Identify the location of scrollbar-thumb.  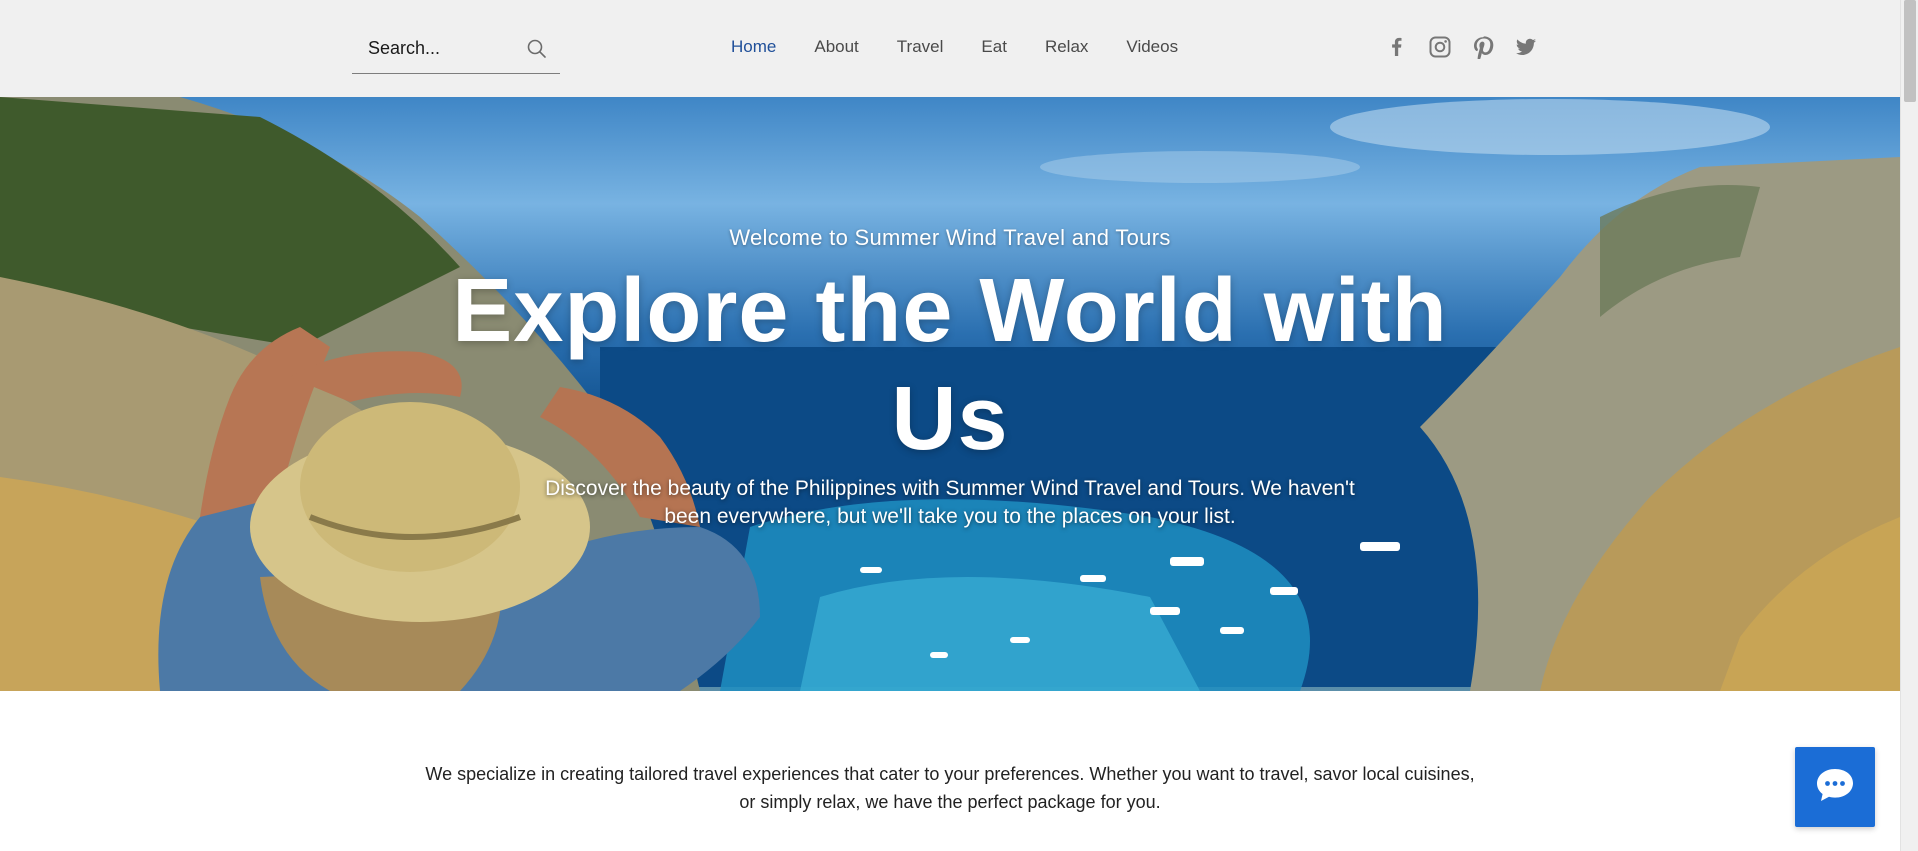
(1910, 51).